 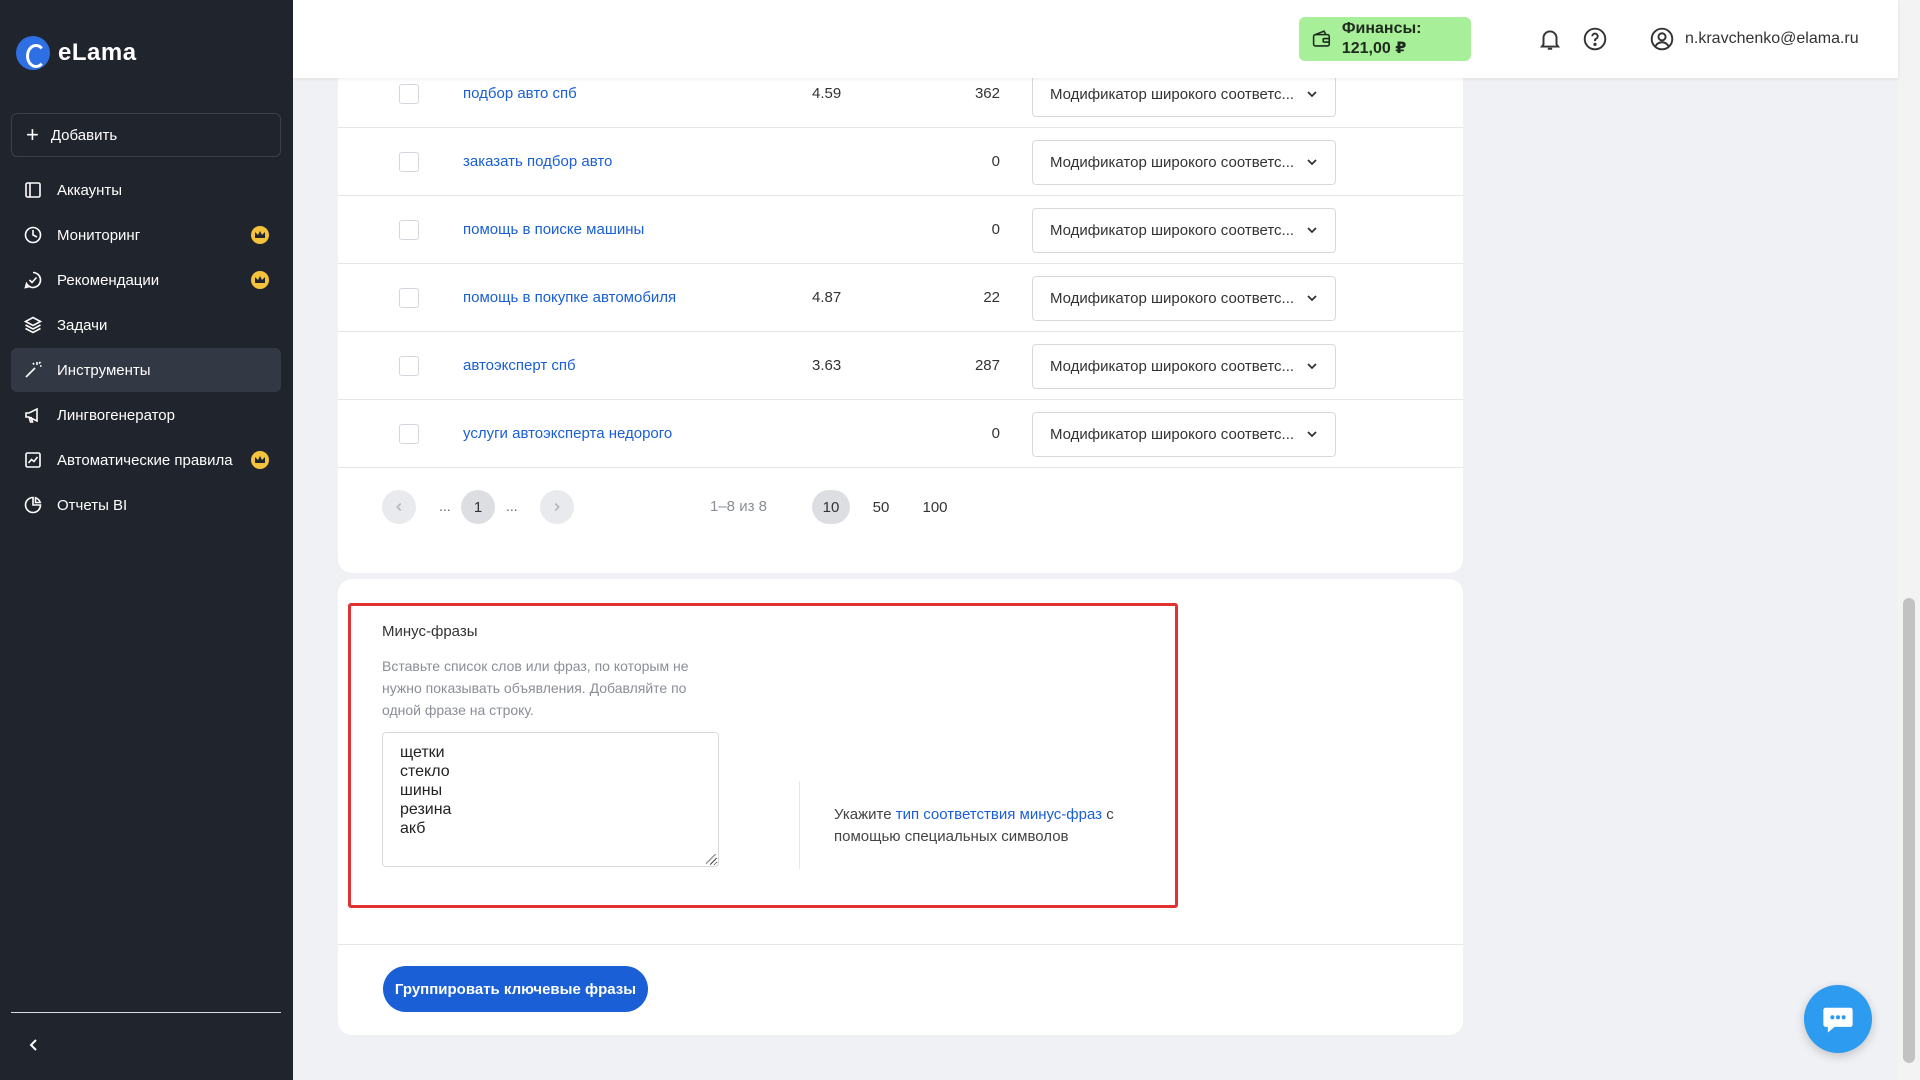 What do you see at coordinates (33, 235) in the screenshot?
I see `monitoring-icon` at bounding box center [33, 235].